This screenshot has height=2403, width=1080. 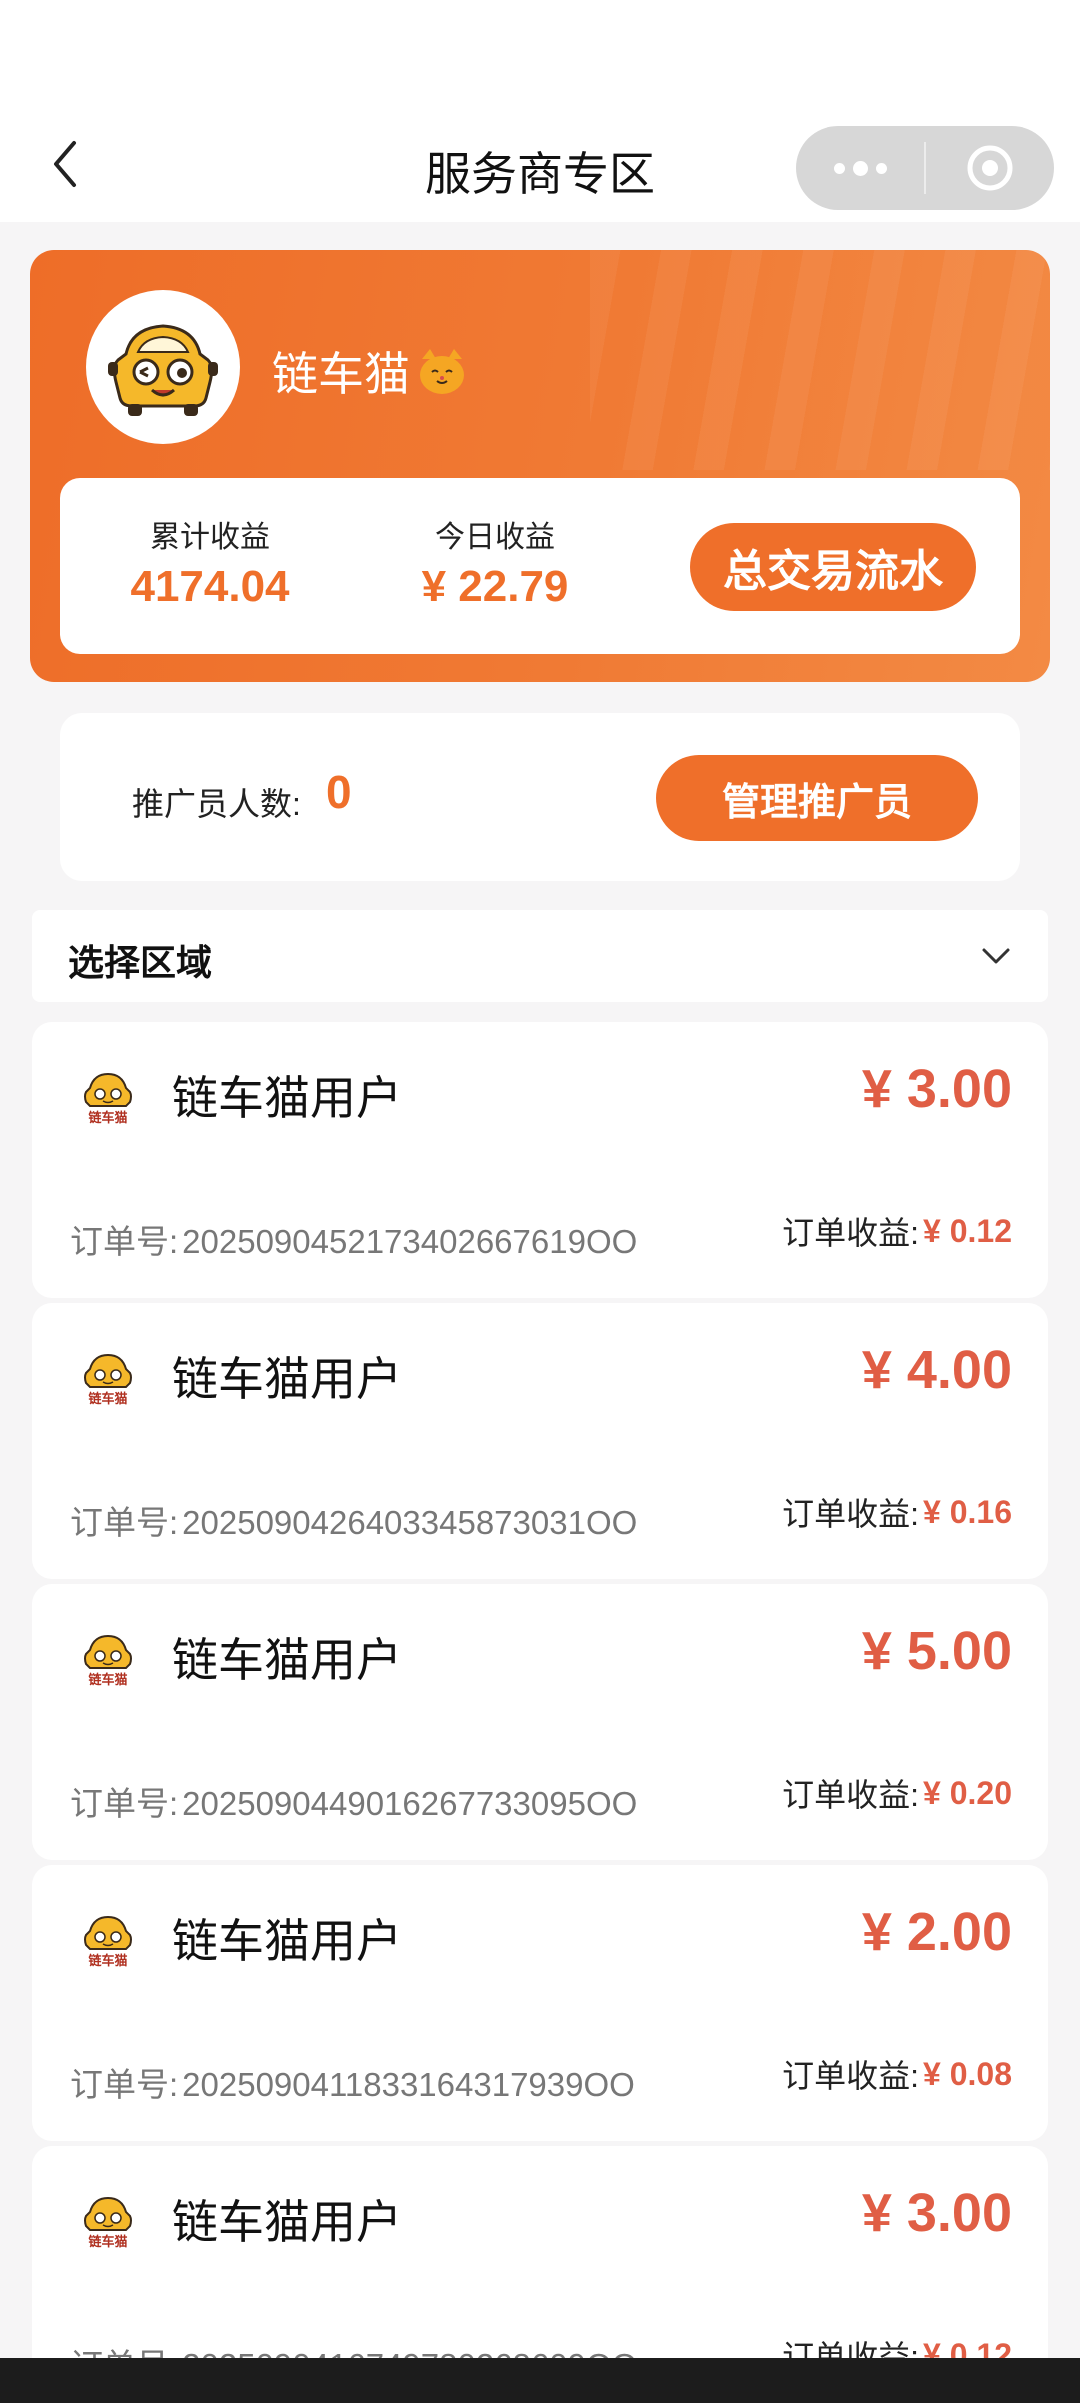 I want to click on order-number: 订单号: 2025090426403345873031OO, so click(x=353, y=1520).